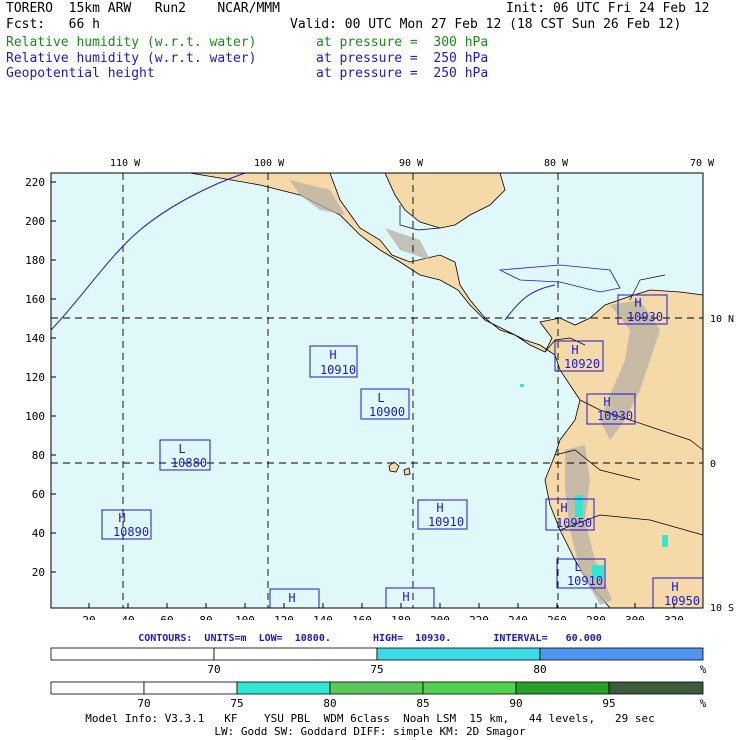 The height and width of the screenshot is (740, 740). I want to click on y-axis: 220 200 180 160 140 120 100 80 60 40 20, so click(35, 377).